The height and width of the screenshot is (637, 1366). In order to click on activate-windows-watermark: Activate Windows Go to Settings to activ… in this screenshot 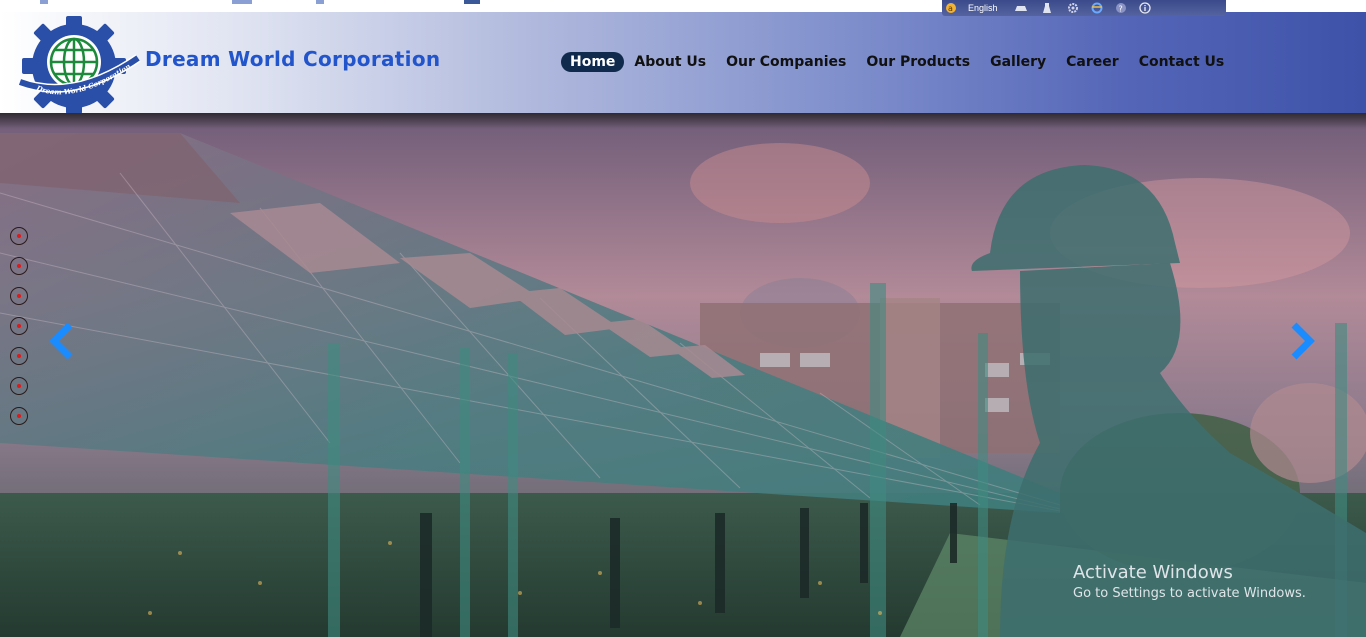, I will do `click(1189, 581)`.